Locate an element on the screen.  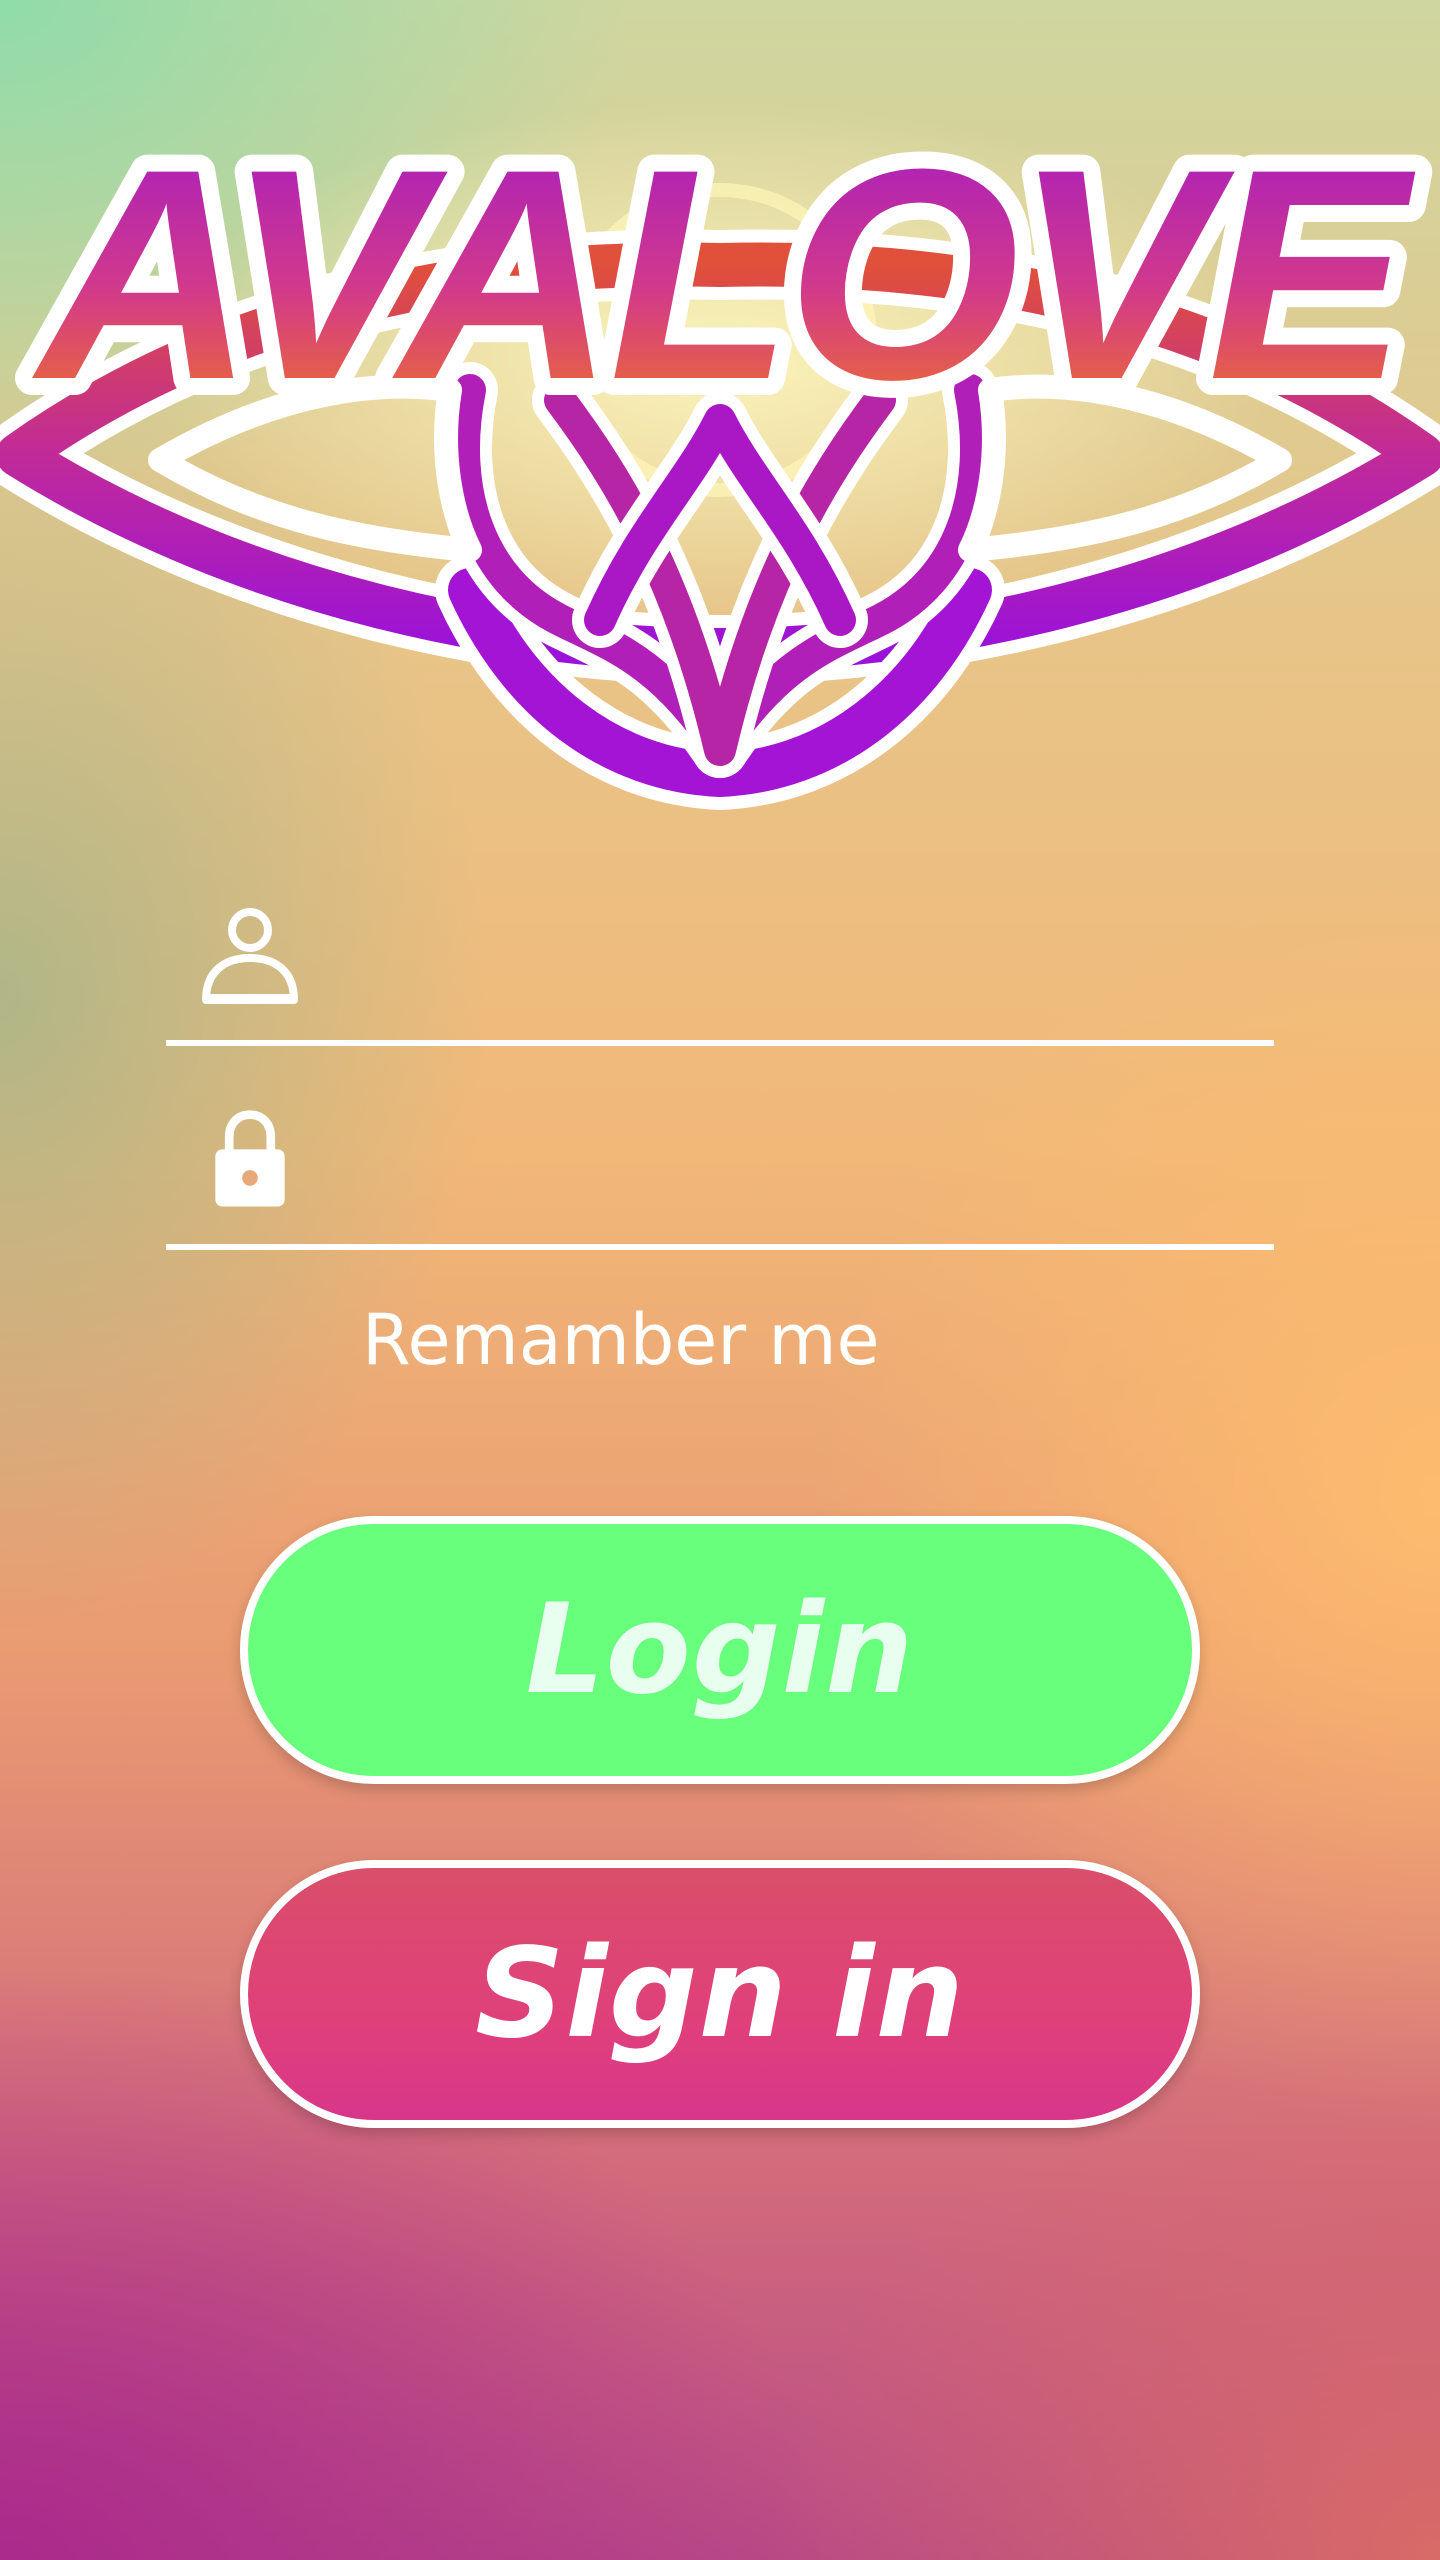
login-button: Login is located at coordinates (720, 1650).